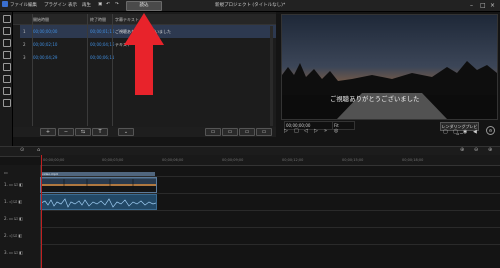  Describe the element at coordinates (233, 160) in the screenshot. I see `ruler-tick: 00;00;09;00` at that location.